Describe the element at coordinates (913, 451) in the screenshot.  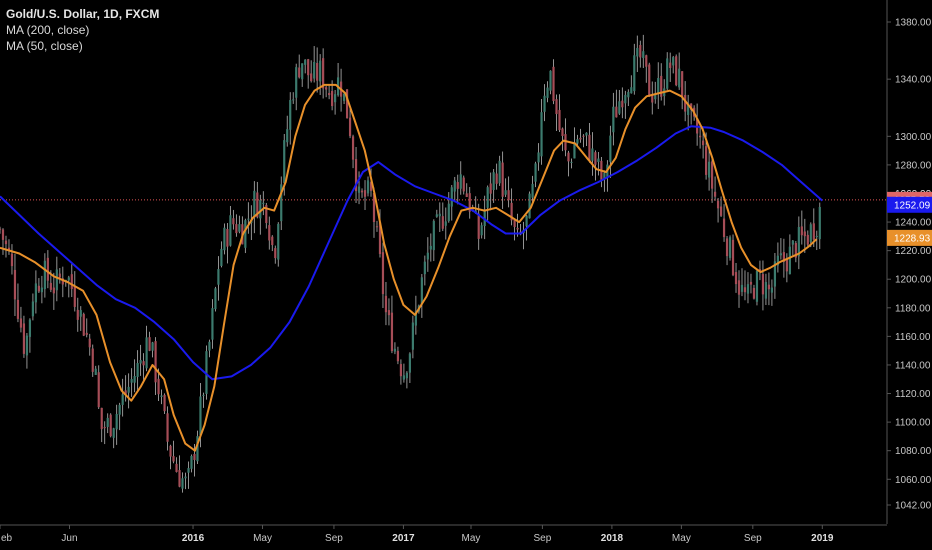
I see `price-tick-label: 1080.00` at that location.